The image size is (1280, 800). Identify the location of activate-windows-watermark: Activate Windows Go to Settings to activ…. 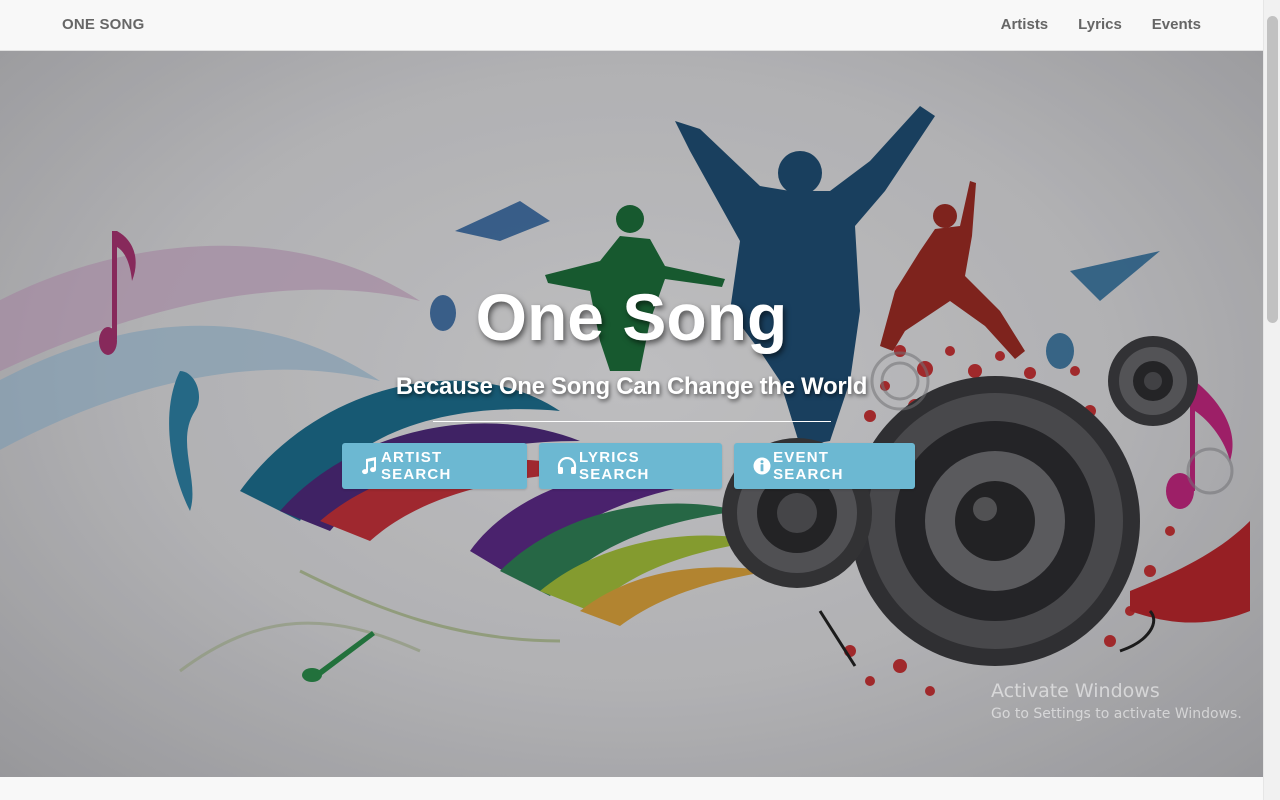
(1116, 701).